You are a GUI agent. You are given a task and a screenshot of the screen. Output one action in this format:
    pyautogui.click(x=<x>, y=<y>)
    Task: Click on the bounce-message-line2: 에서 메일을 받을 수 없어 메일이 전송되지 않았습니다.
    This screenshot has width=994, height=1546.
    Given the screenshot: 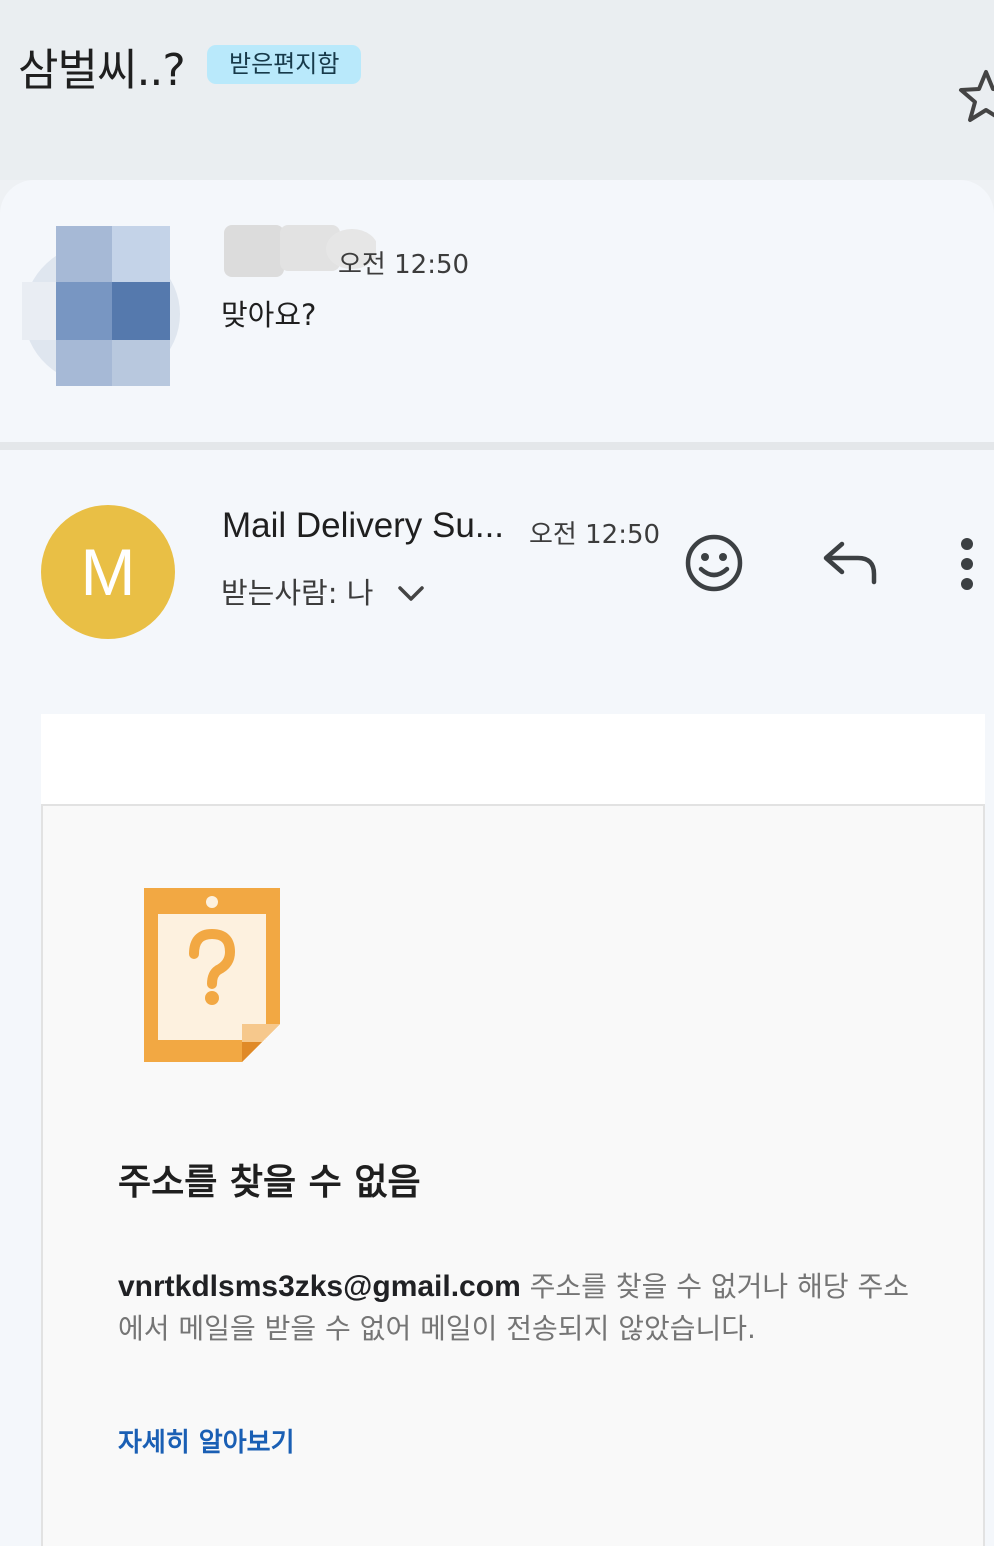 What is the action you would take?
    pyautogui.click(x=437, y=1328)
    